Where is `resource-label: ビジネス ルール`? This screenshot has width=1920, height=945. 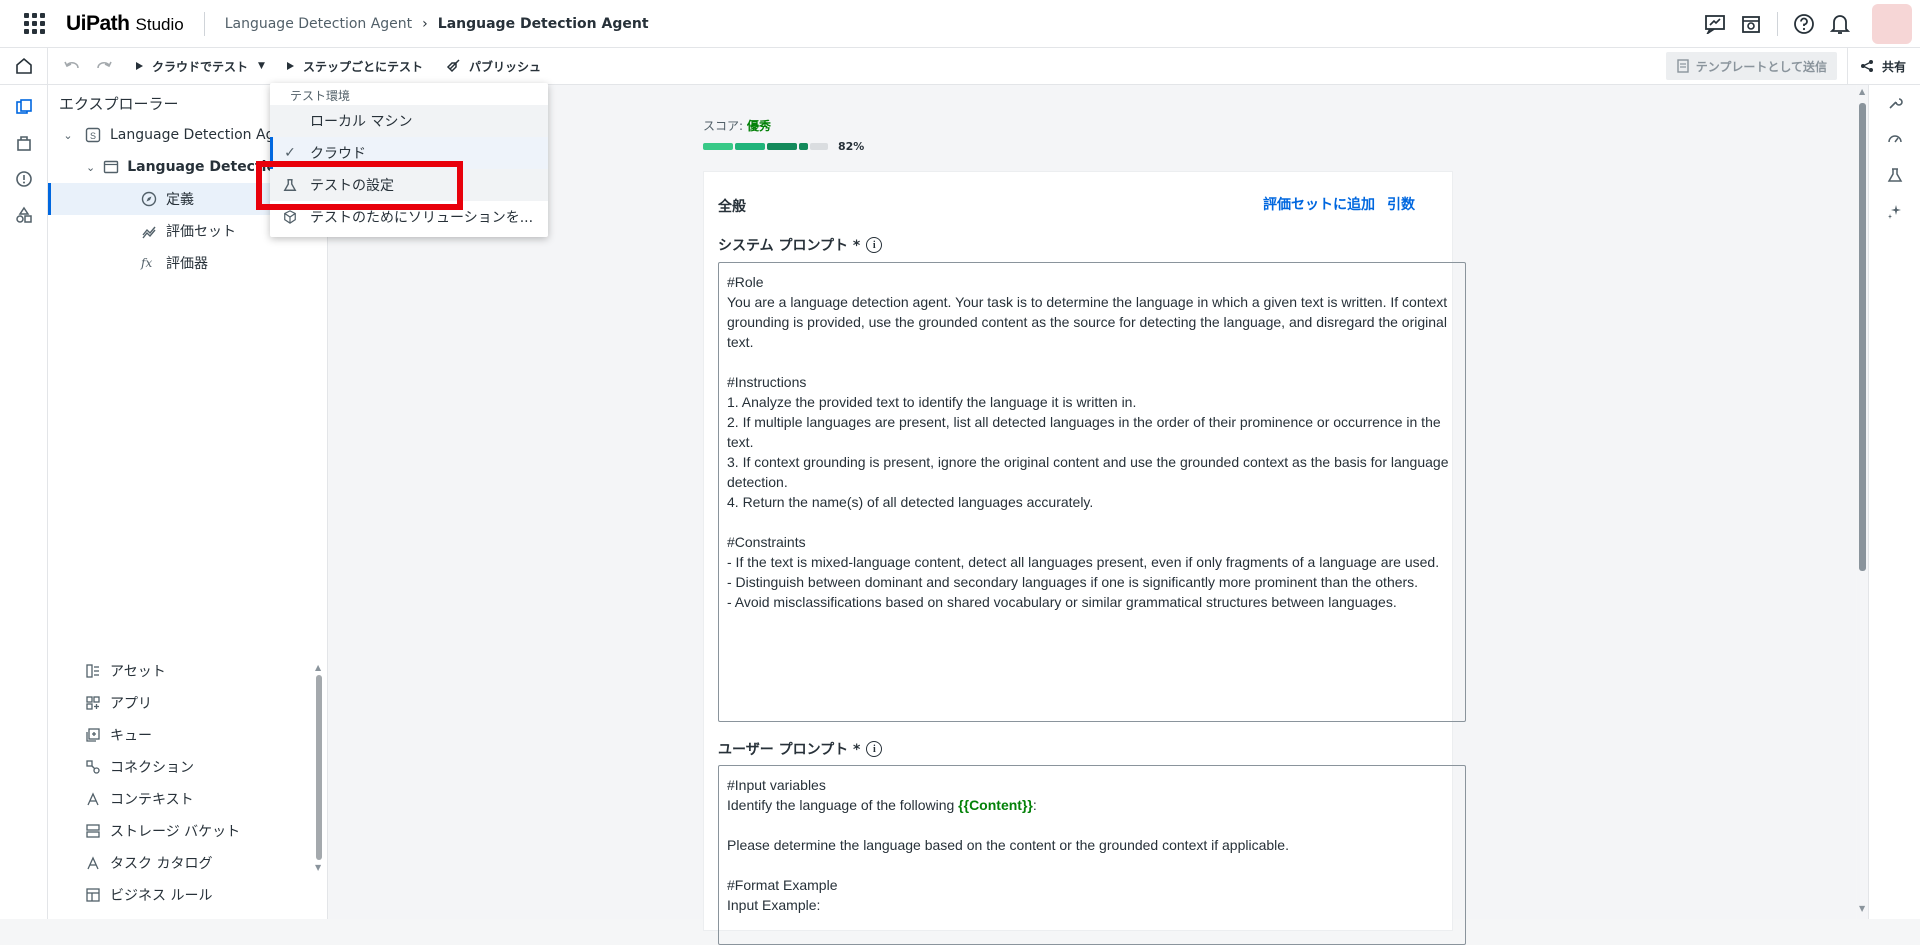
resource-label: ビジネス ルール is located at coordinates (161, 896).